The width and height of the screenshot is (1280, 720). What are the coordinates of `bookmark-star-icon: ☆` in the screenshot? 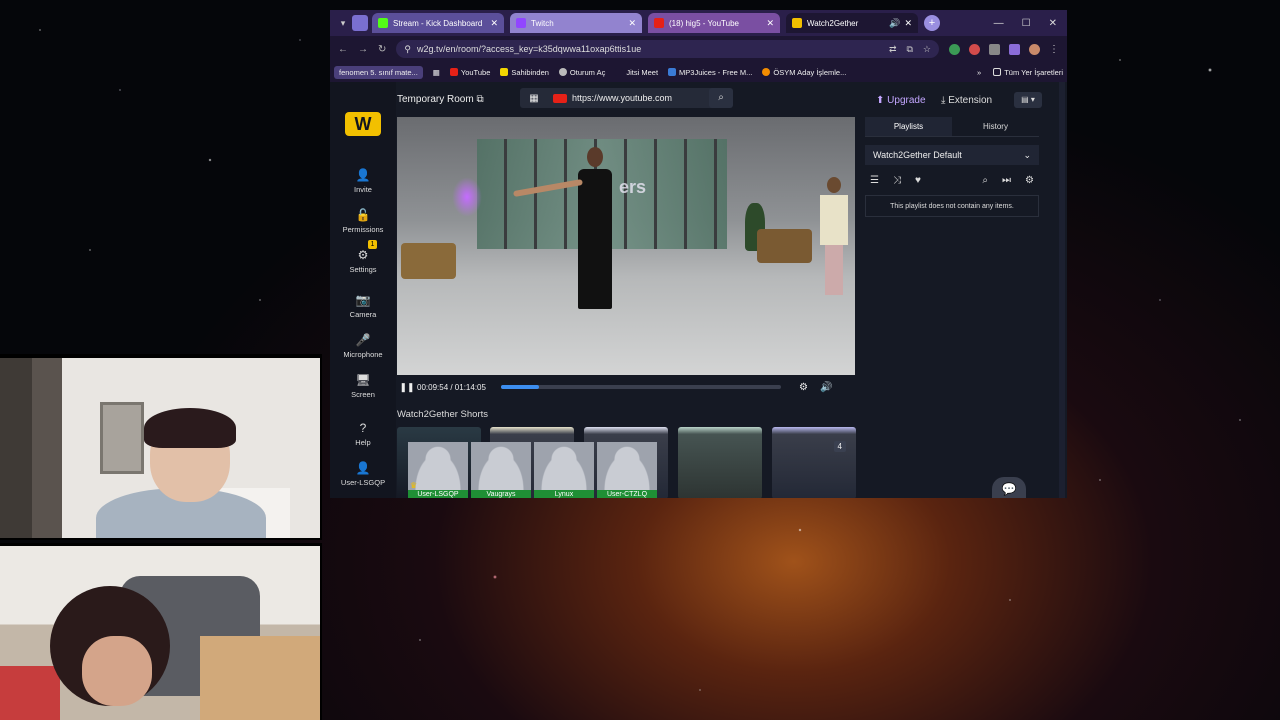 It's located at (927, 49).